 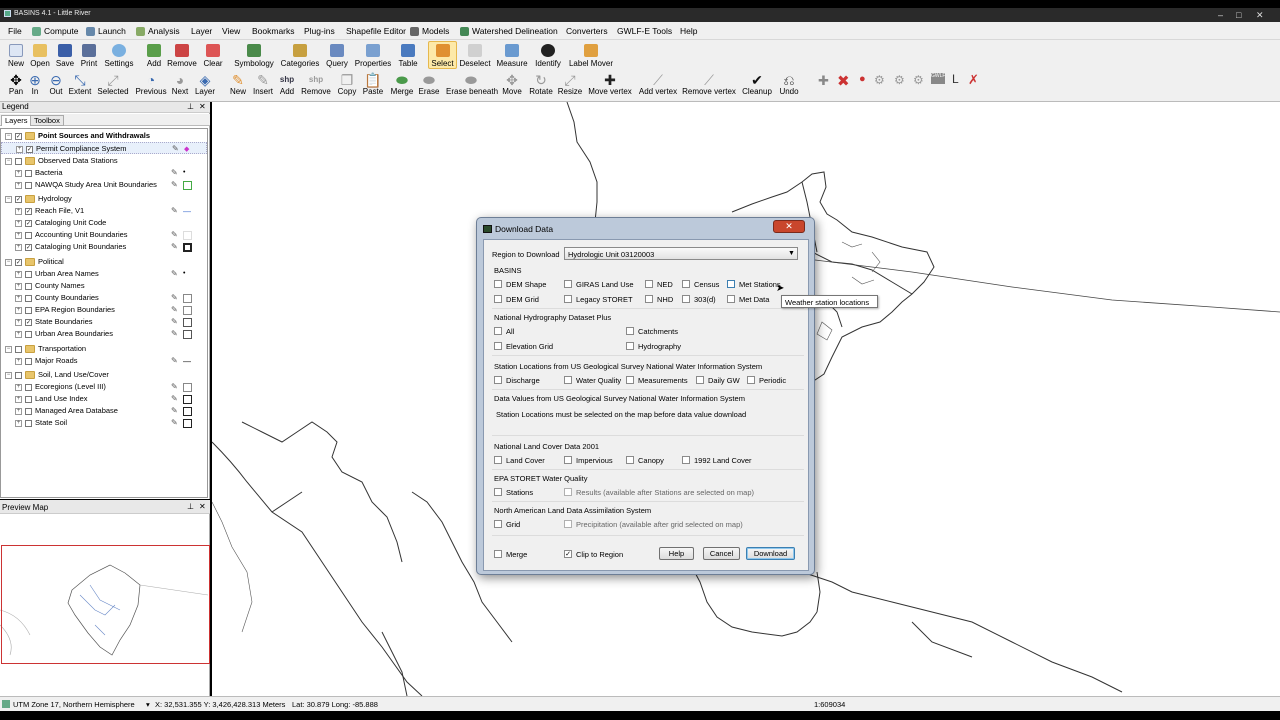 I want to click on layer-urban-area-boundaries: + Urban Area Boundaries ✎, so click(x=104, y=334).